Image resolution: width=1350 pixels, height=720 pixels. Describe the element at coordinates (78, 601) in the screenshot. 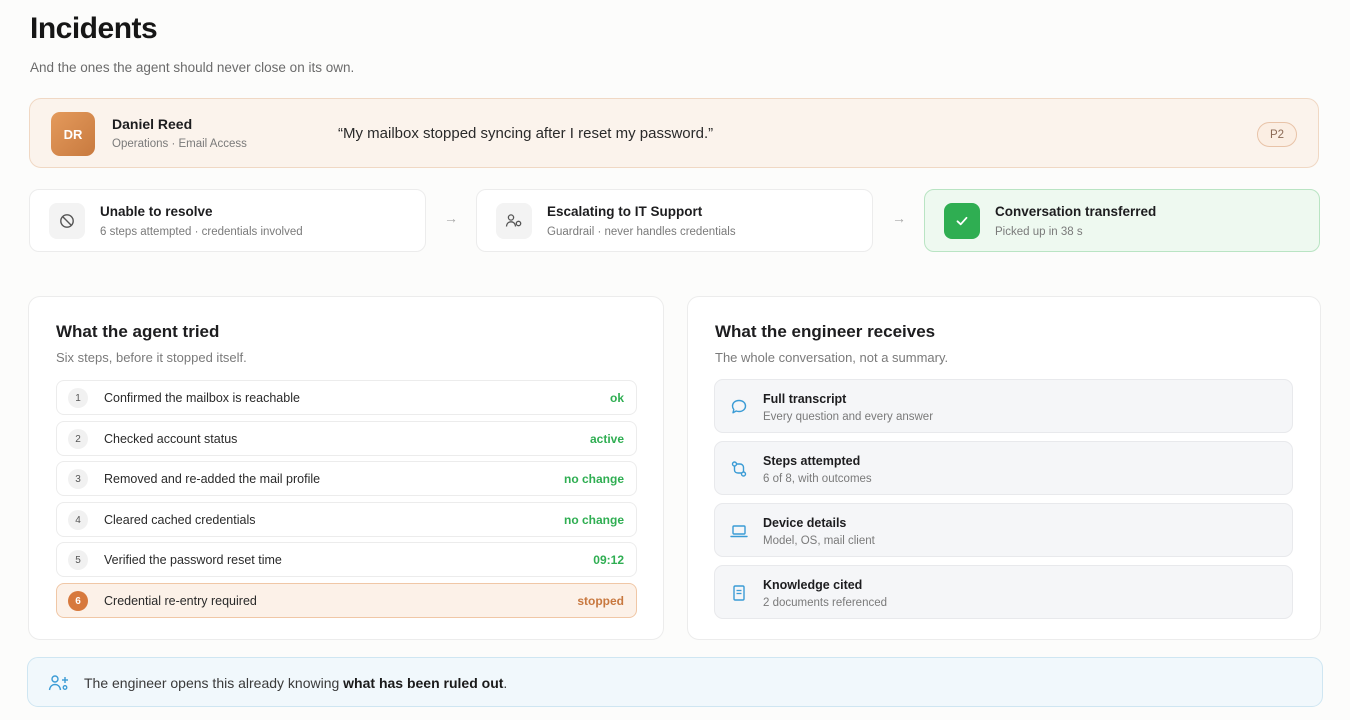

I see `step-number: 6` at that location.